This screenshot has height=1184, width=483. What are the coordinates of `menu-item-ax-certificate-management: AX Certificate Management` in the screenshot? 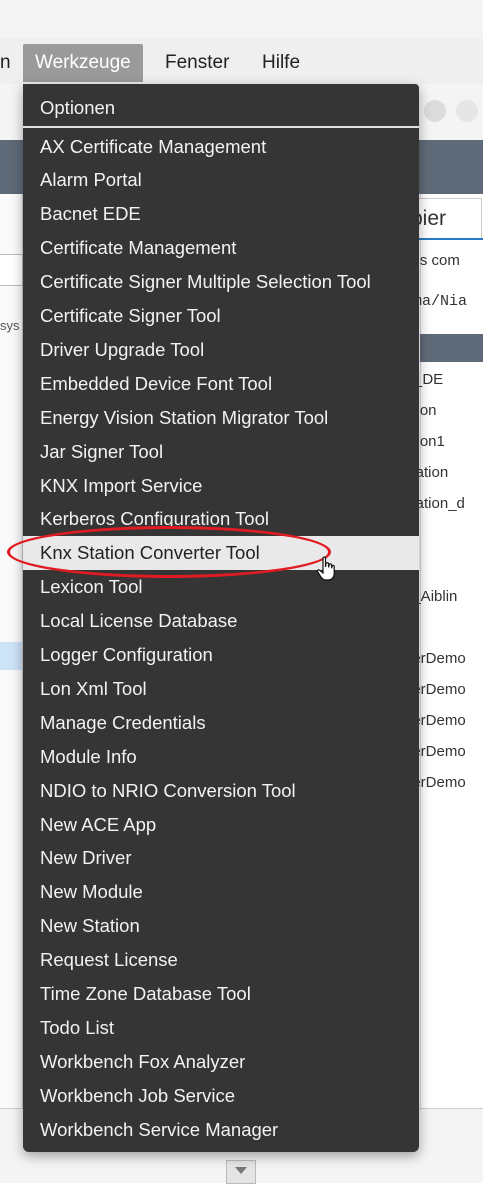 It's located at (221, 147).